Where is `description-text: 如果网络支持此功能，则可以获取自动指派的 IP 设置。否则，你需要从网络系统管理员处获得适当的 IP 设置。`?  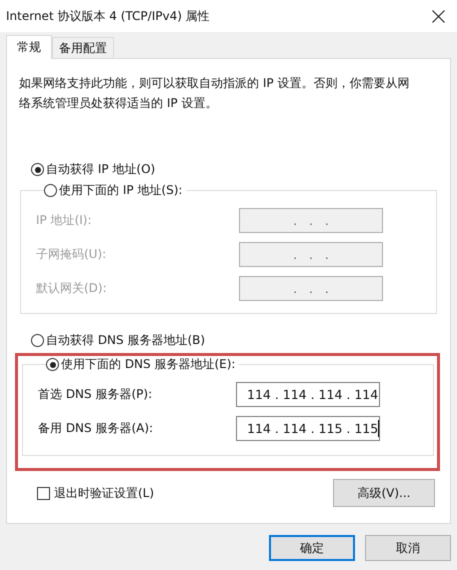 description-text: 如果网络支持此功能，则可以获取自动指派的 IP 设置。否则，你需要从网络系统管理员处获得适当的 IP 设置。 is located at coordinates (214, 93).